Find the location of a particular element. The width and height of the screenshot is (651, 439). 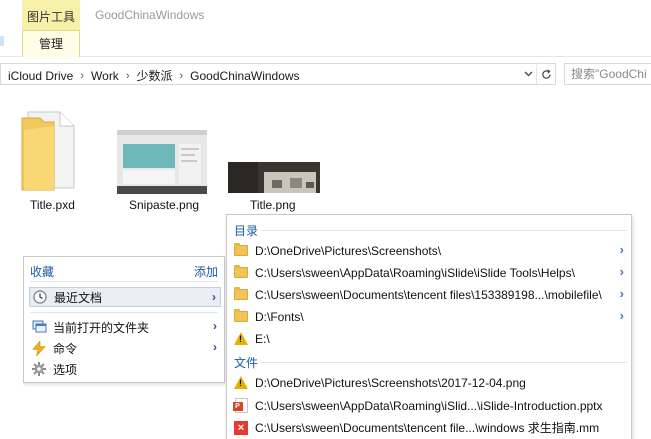

refresh-icon is located at coordinates (546, 74).